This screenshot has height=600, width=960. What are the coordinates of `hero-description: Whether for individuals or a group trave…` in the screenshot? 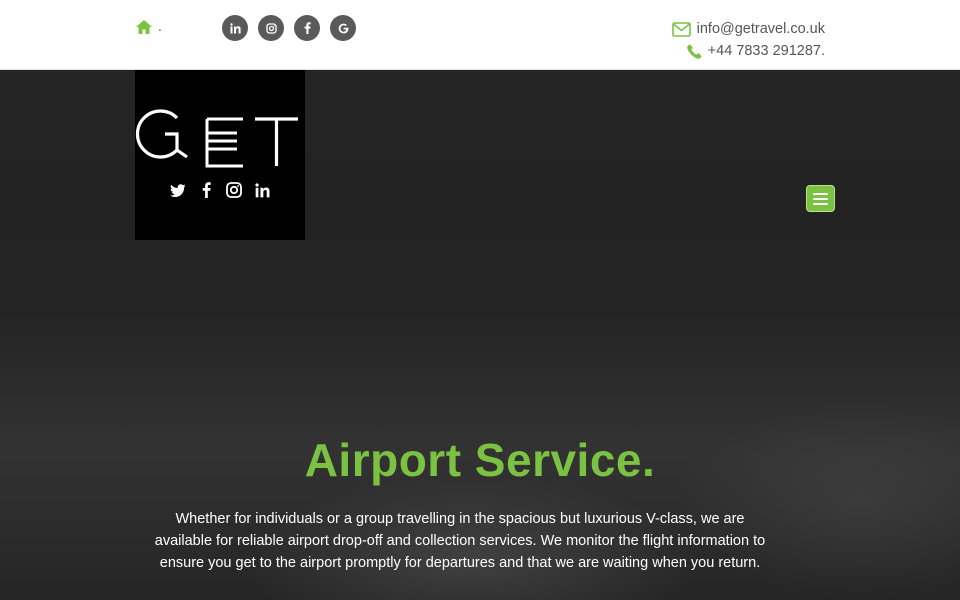 It's located at (460, 541).